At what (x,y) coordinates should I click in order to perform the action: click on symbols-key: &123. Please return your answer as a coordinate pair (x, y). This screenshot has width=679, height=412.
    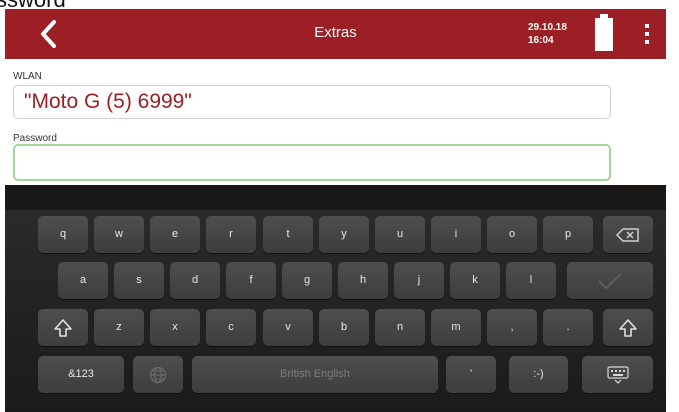
    Looking at the image, I should click on (81, 374).